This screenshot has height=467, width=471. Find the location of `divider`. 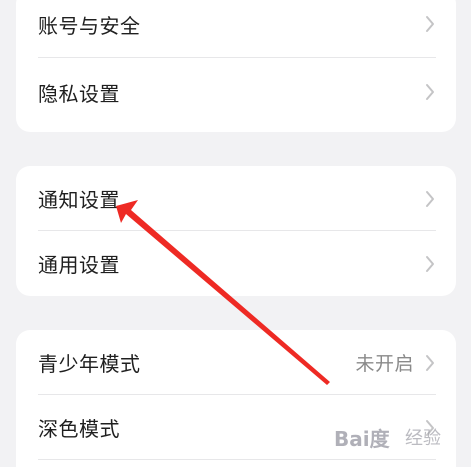

divider is located at coordinates (237, 459).